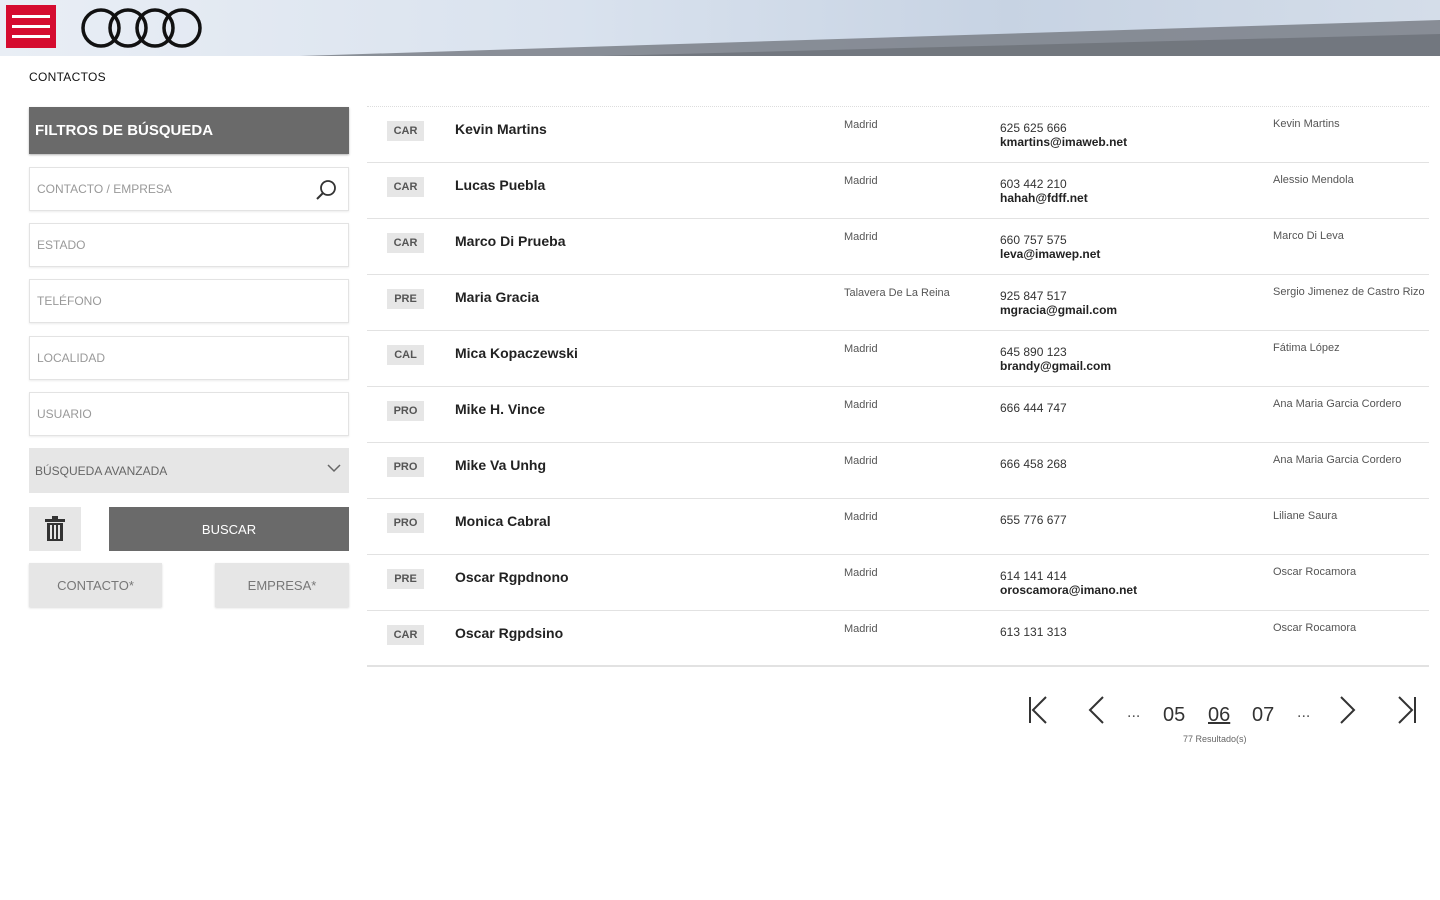  I want to click on contact-info: 645 890 123 brandy@gmail.com, so click(1055, 359).